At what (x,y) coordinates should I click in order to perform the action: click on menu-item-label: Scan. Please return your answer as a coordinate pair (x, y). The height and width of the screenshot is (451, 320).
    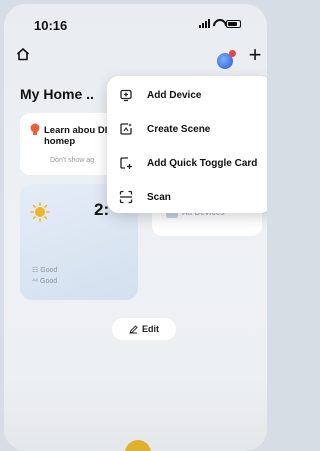
    Looking at the image, I should click on (159, 197).